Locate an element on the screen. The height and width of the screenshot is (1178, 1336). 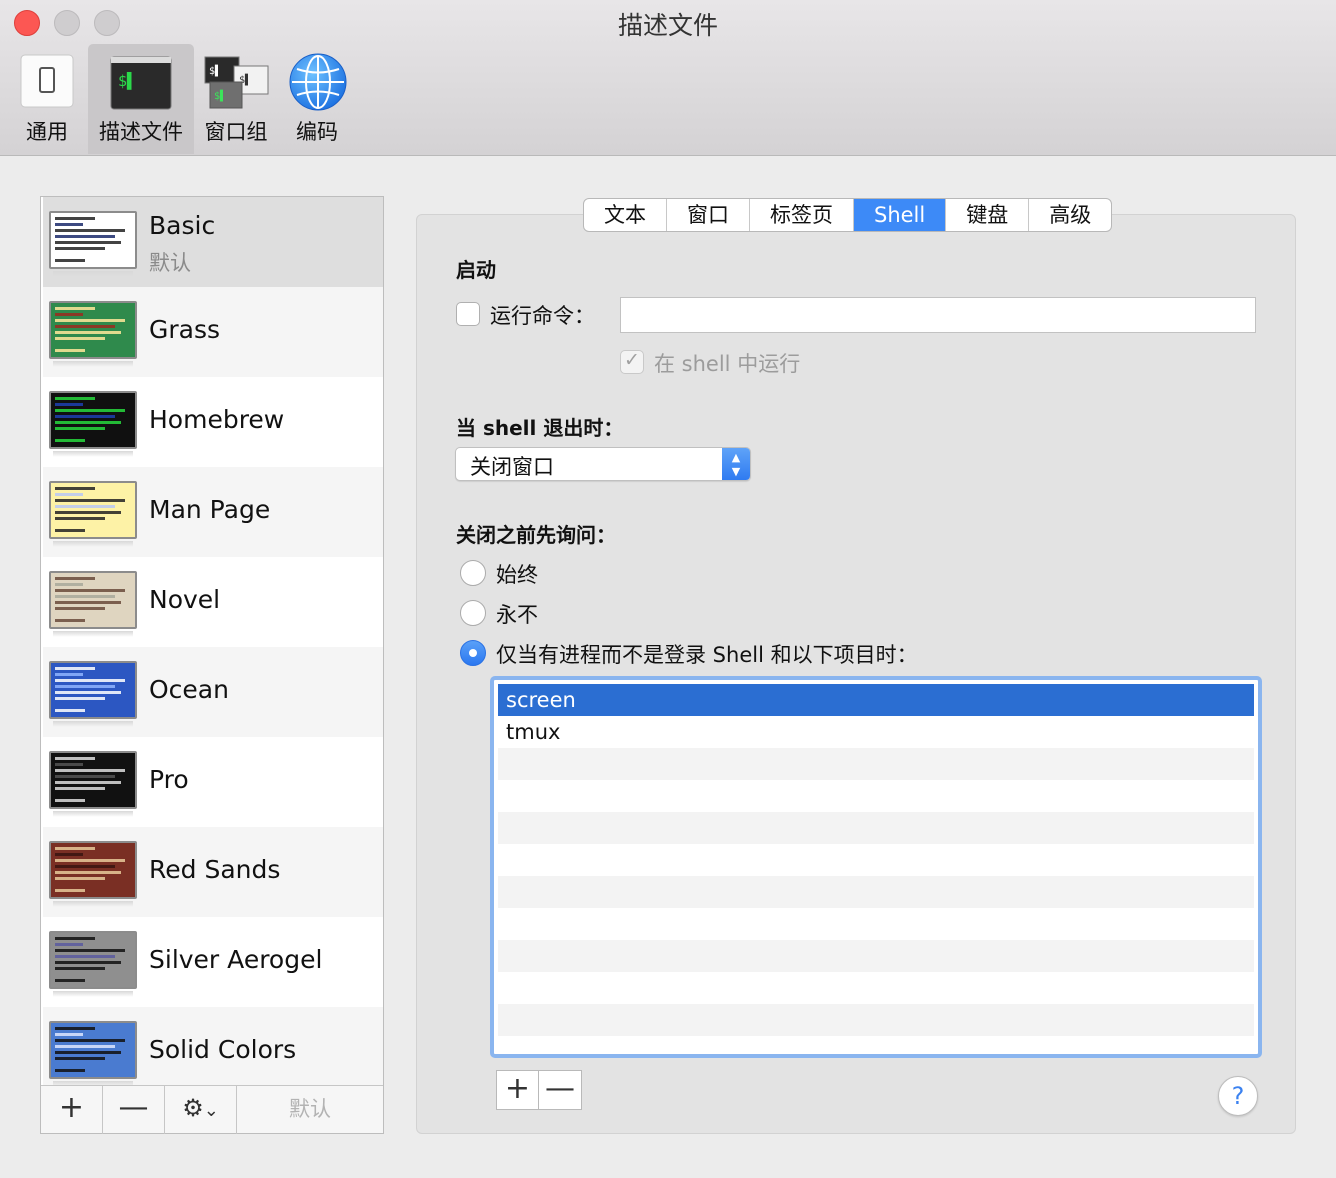
profile-item: Basic 默认 is located at coordinates (213, 242).